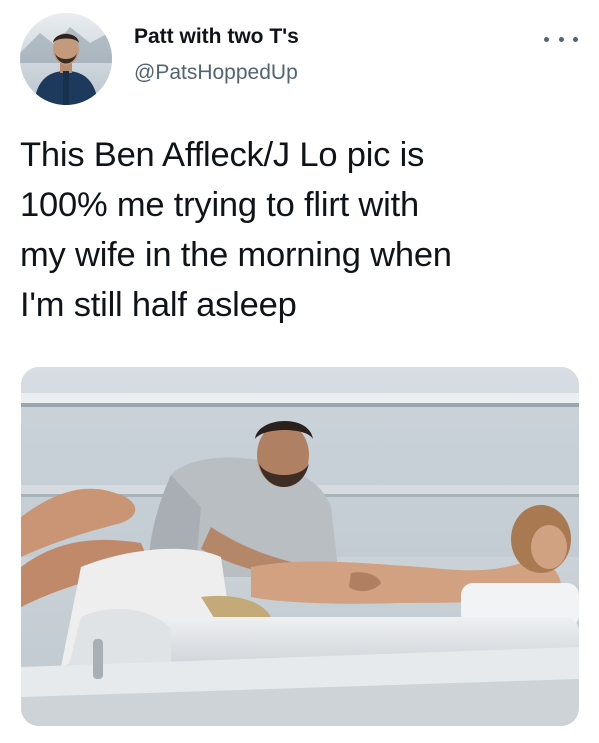 The image size is (599, 743). I want to click on more-options-button, so click(561, 39).